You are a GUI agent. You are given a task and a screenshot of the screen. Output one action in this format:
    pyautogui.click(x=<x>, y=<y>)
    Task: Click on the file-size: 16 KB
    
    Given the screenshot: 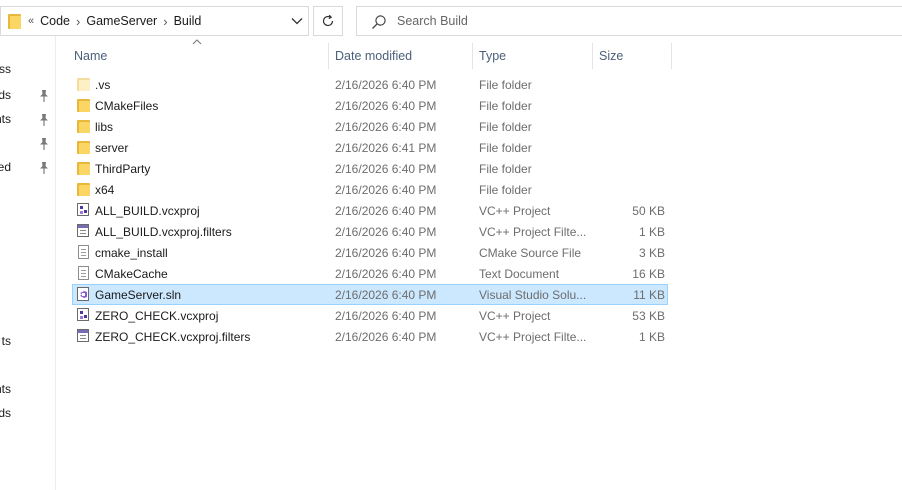 What is the action you would take?
    pyautogui.click(x=648, y=274)
    